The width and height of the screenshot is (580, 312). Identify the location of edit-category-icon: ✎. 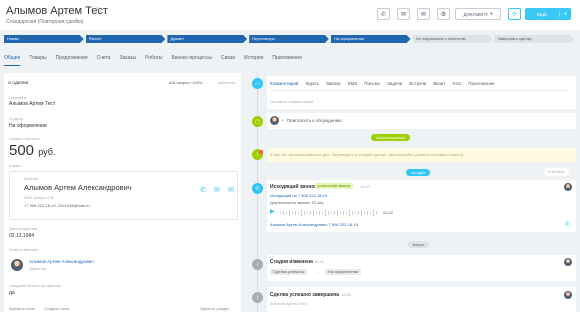
(77, 21).